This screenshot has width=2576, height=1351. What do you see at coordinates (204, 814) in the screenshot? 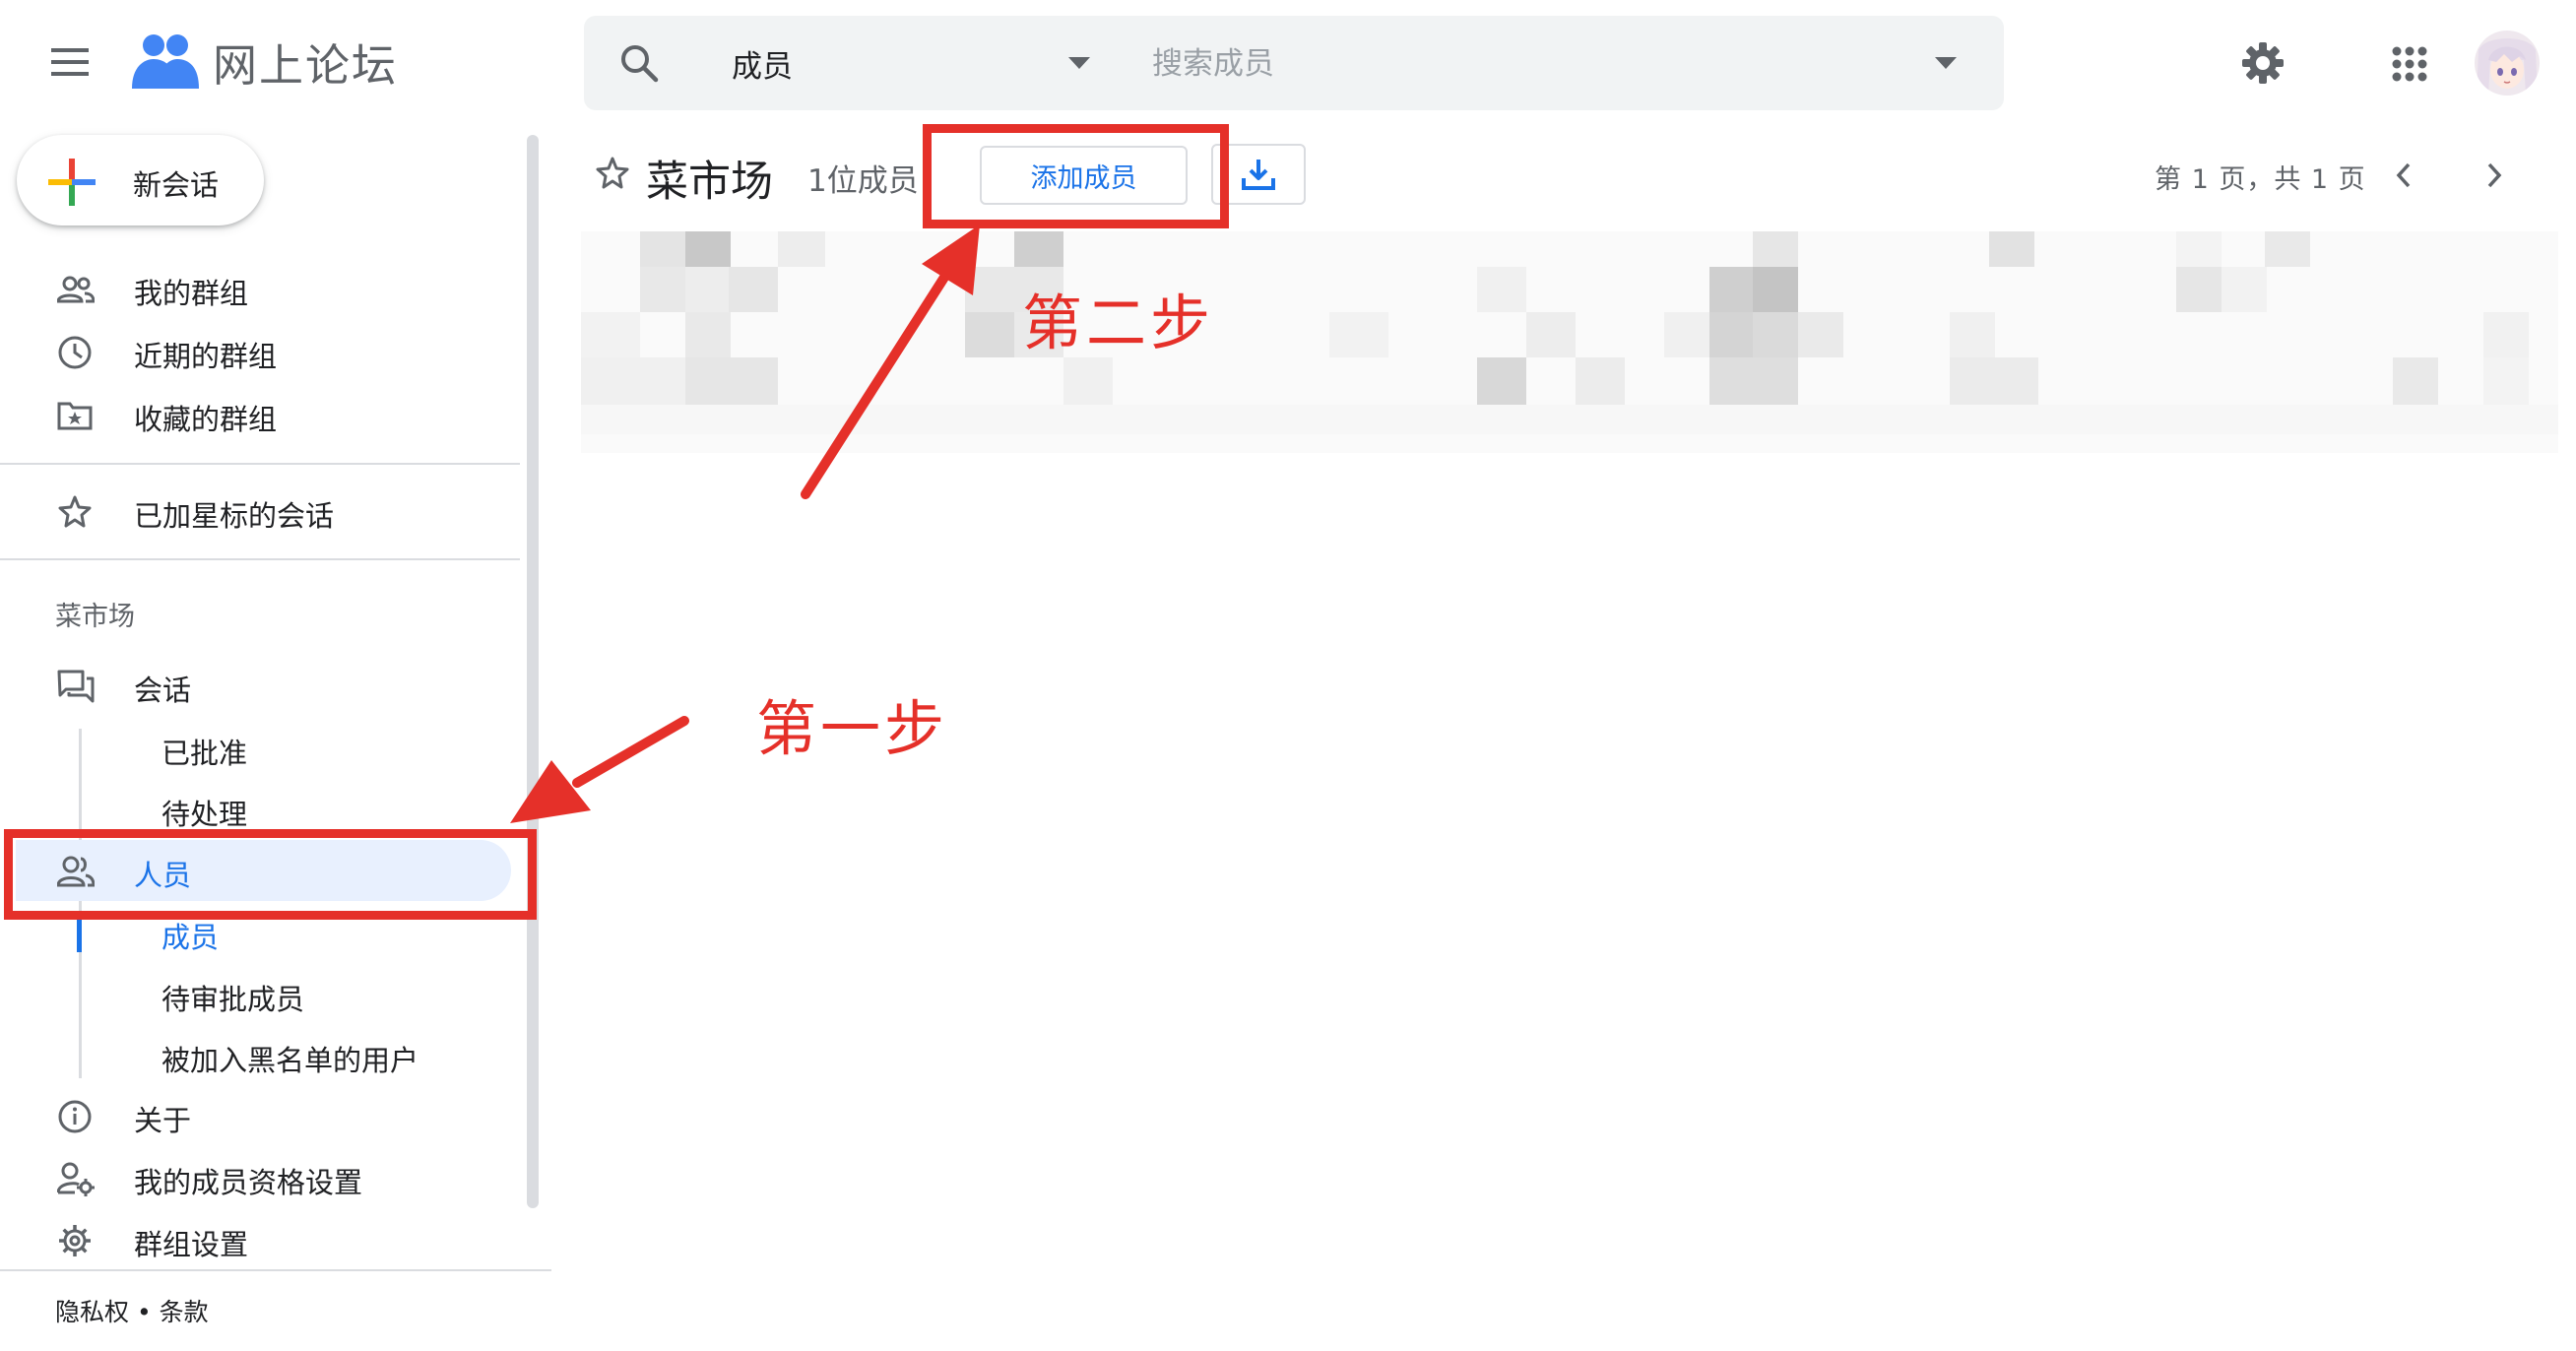
I see `sidebar-item-label: 待处理` at bounding box center [204, 814].